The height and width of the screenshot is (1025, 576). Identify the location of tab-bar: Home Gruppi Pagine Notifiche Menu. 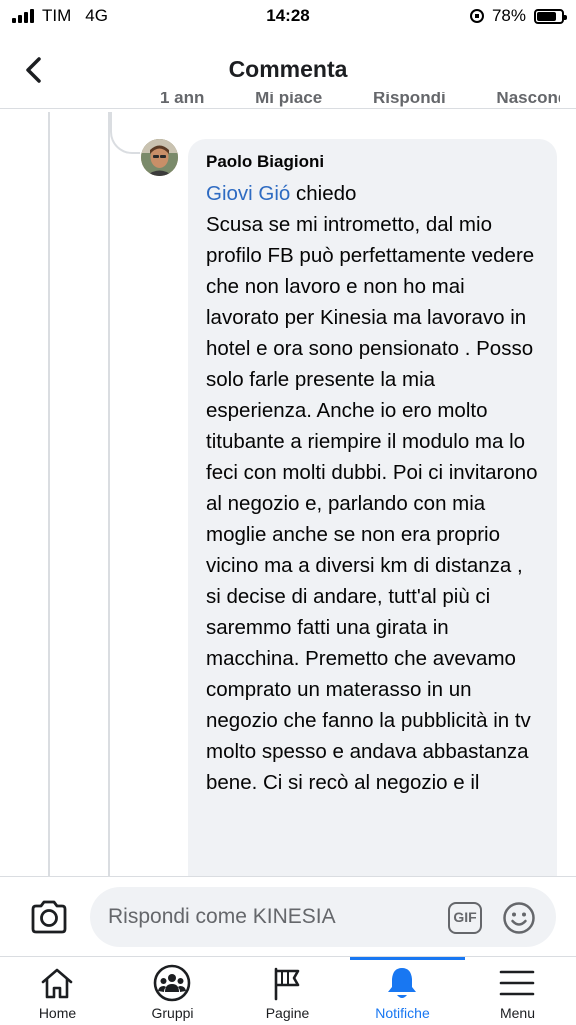
(288, 990).